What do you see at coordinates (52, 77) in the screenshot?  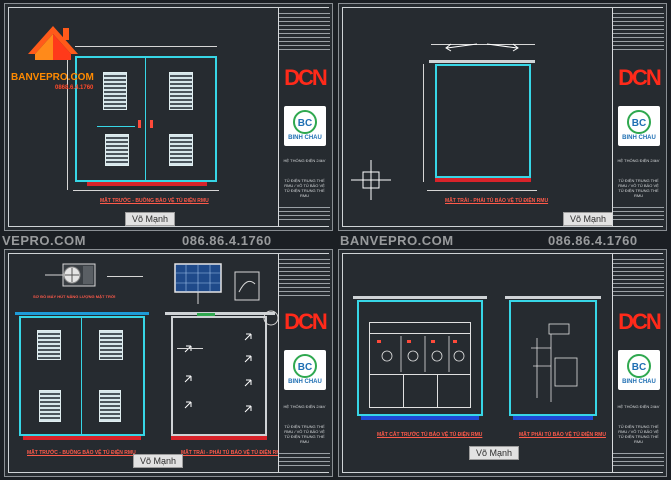 I see `brand-name: BANVEPRO.COM` at bounding box center [52, 77].